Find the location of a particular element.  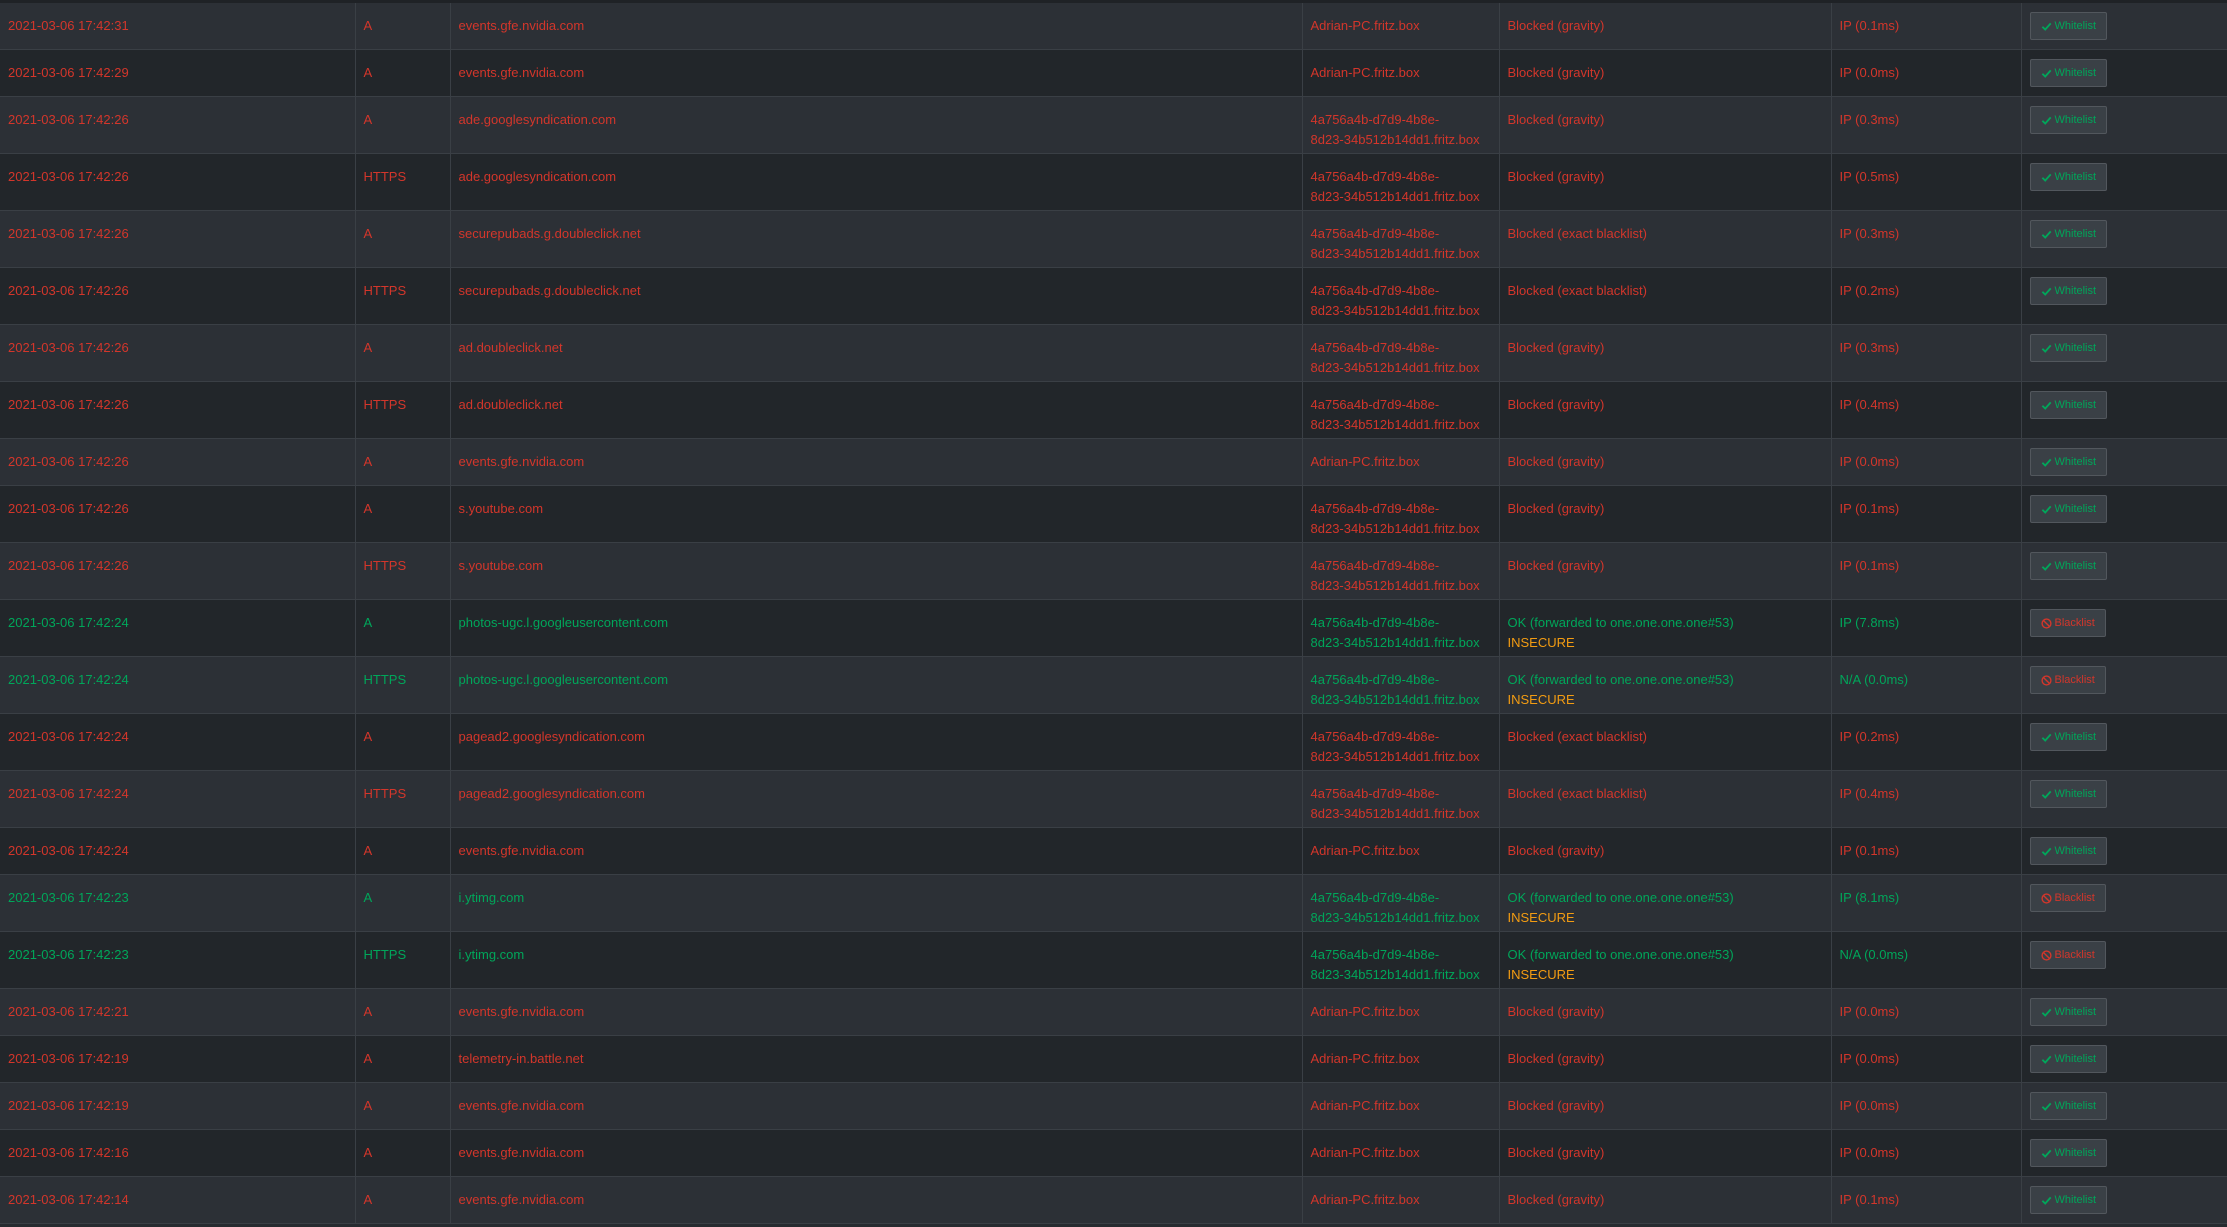

domain-cell: ade.googlesyndication.com is located at coordinates (876, 125).